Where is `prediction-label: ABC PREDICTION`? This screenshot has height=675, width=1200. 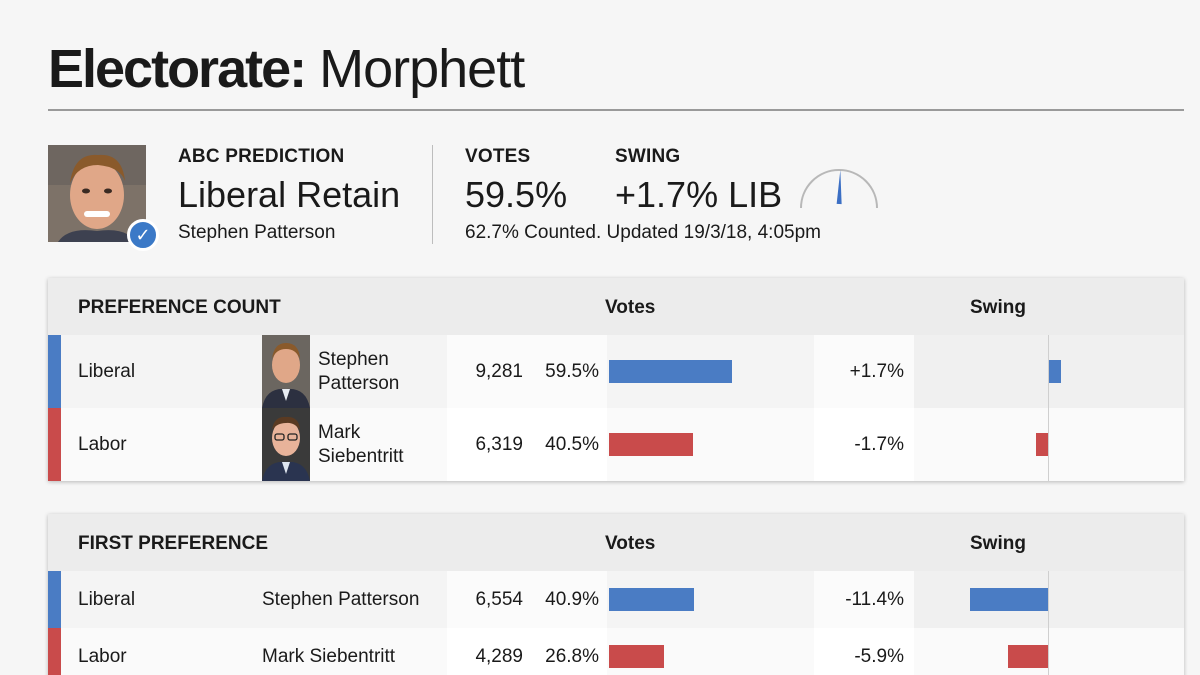 prediction-label: ABC PREDICTION is located at coordinates (261, 156).